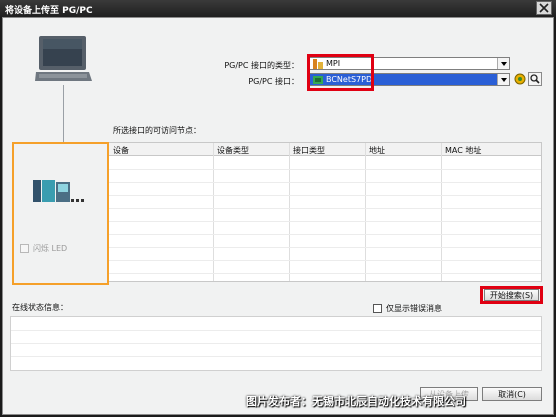 The width and height of the screenshot is (556, 417). I want to click on online-status-box, so click(276, 343).